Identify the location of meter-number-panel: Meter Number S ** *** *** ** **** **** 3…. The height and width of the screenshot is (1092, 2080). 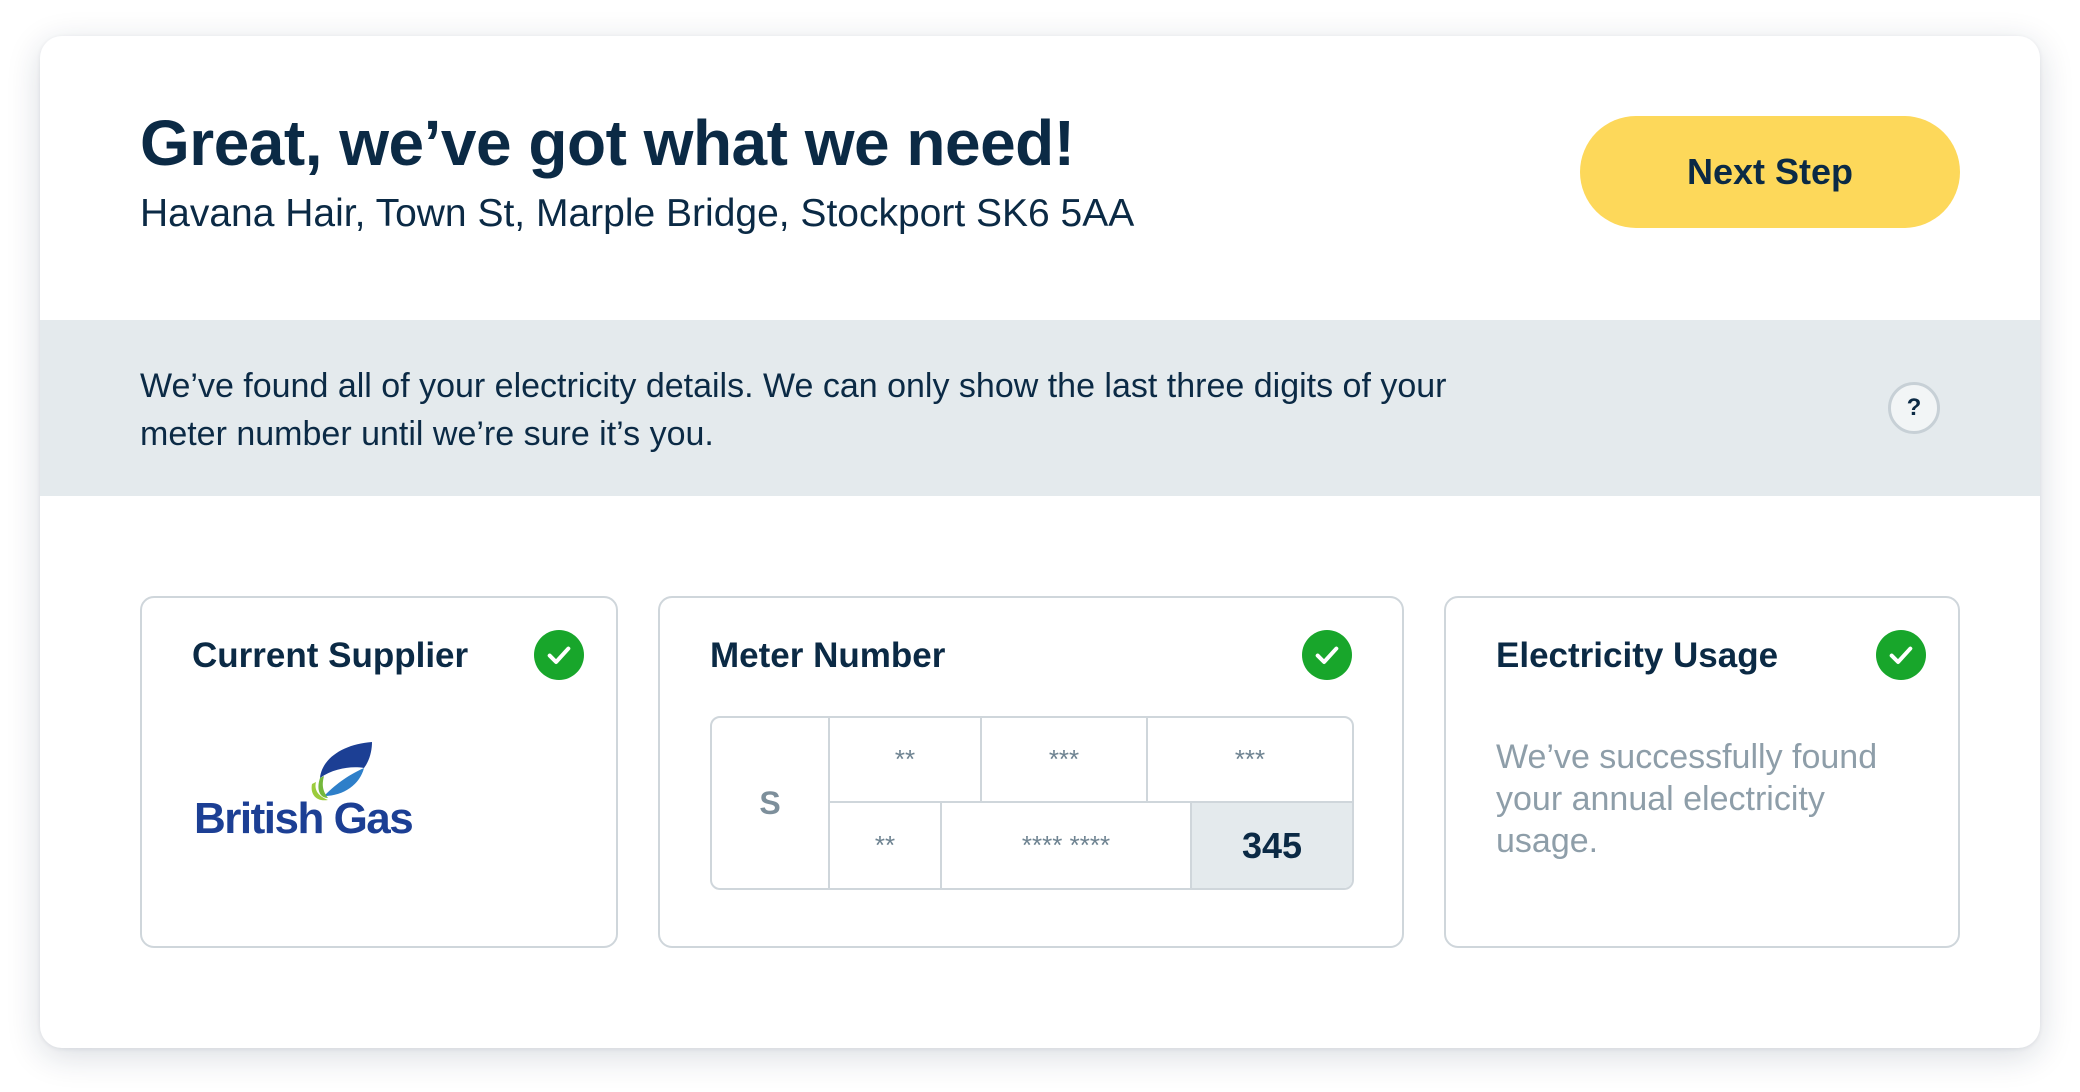
(1031, 772).